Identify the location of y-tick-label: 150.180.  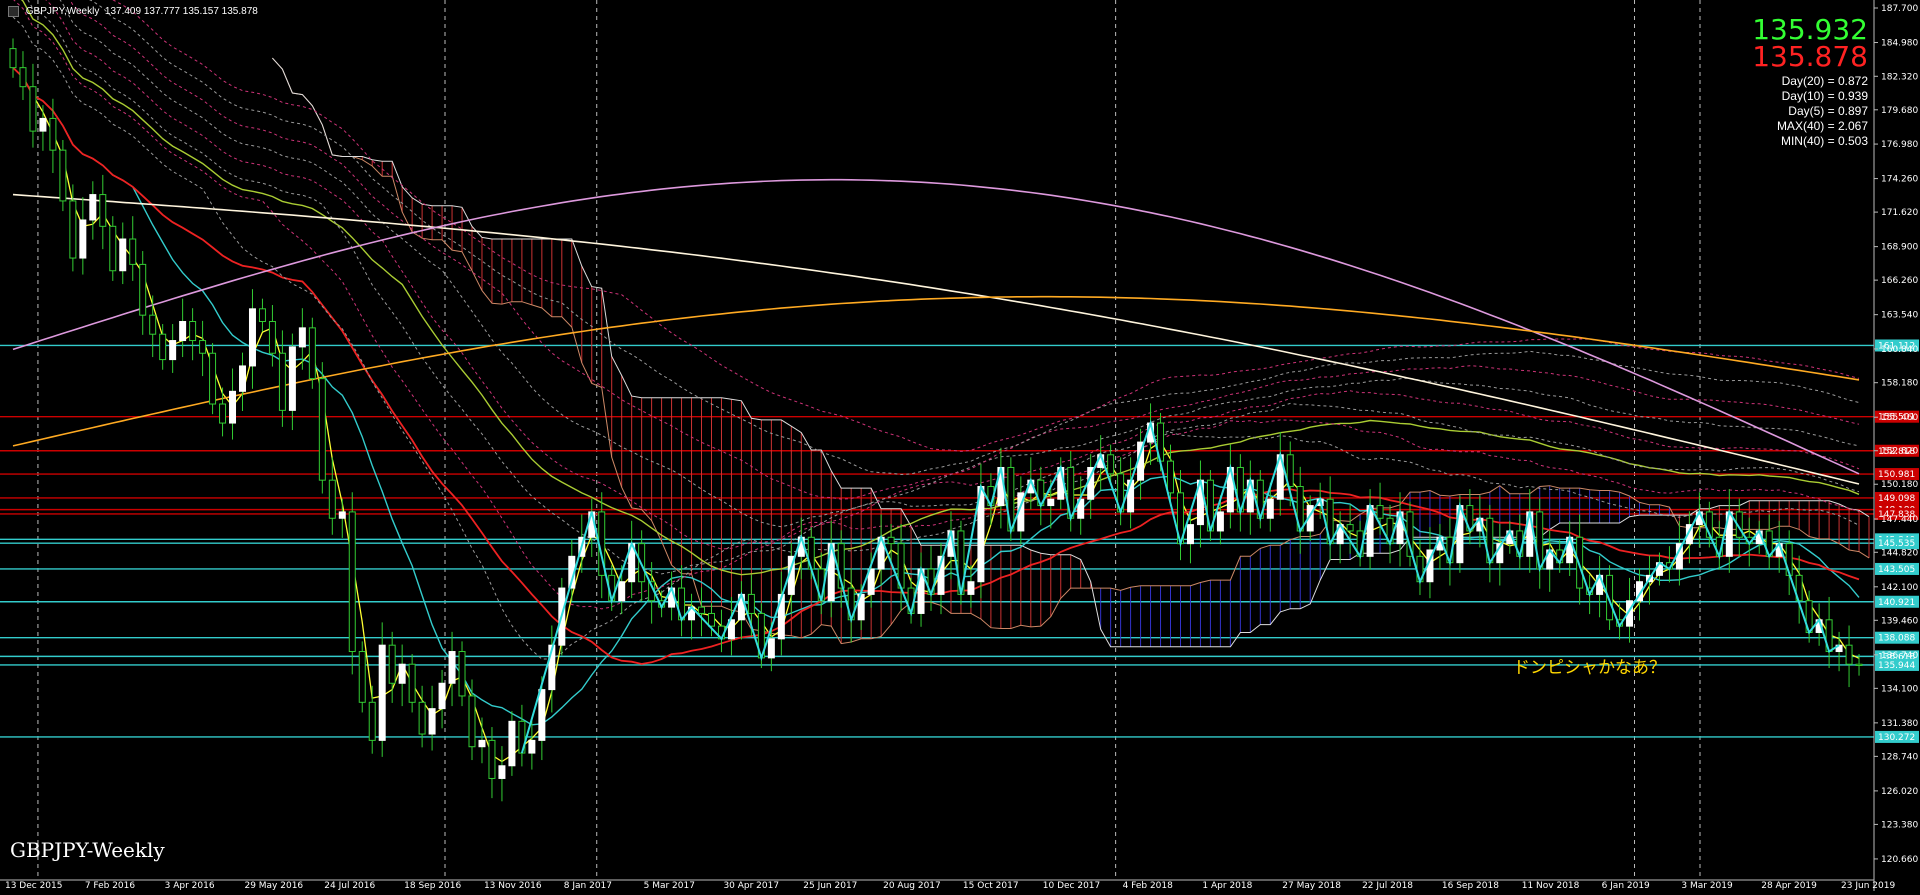
(1899, 485).